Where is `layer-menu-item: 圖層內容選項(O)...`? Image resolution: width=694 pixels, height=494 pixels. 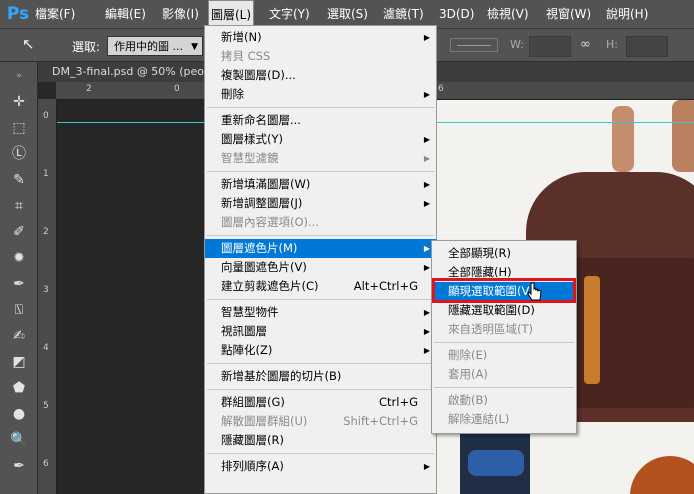
layer-menu-item: 圖層內容選項(O)... is located at coordinates (320, 222).